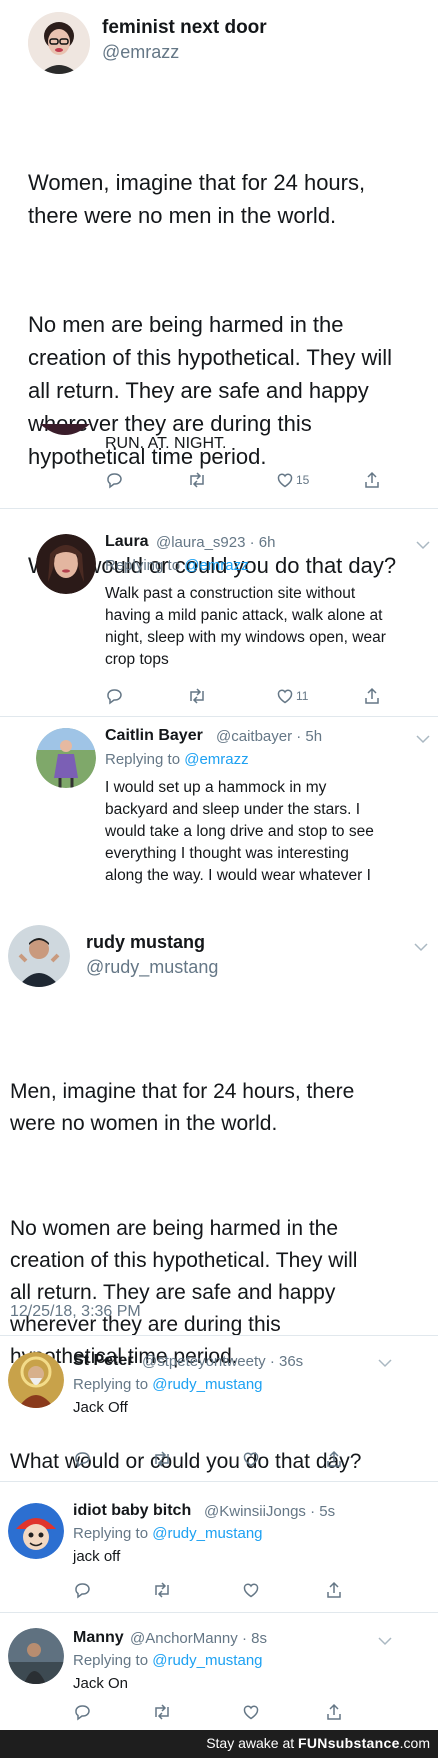 The height and width of the screenshot is (1758, 438). I want to click on reply-text: Jack Off, so click(100, 1407).